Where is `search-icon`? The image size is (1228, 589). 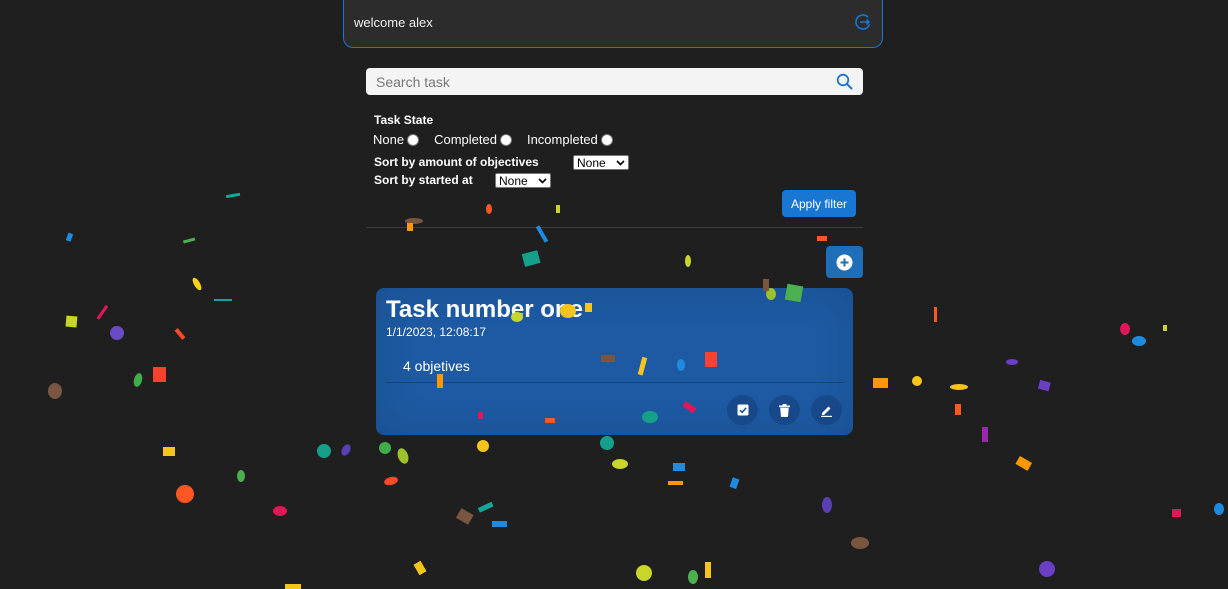 search-icon is located at coordinates (844, 81).